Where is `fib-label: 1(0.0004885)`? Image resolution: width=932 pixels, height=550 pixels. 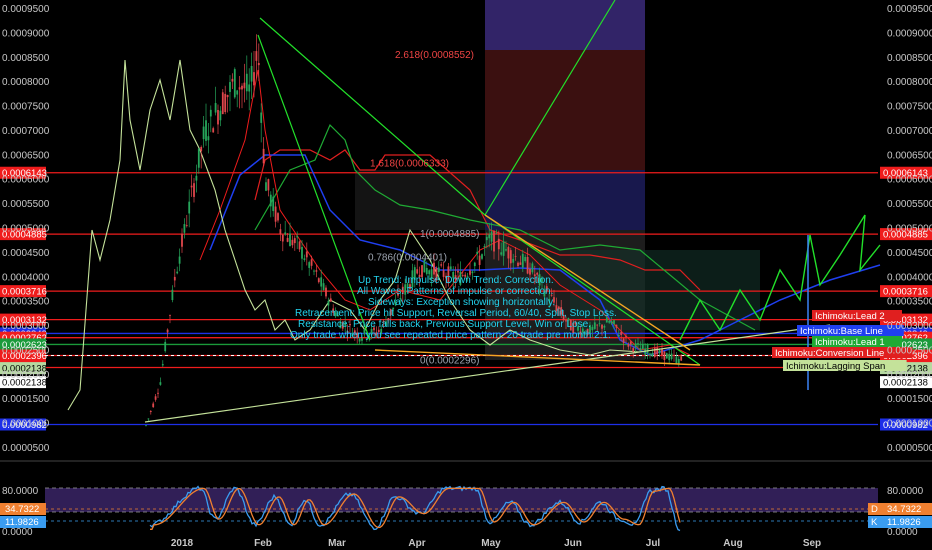 fib-label: 1(0.0004885) is located at coordinates (450, 234).